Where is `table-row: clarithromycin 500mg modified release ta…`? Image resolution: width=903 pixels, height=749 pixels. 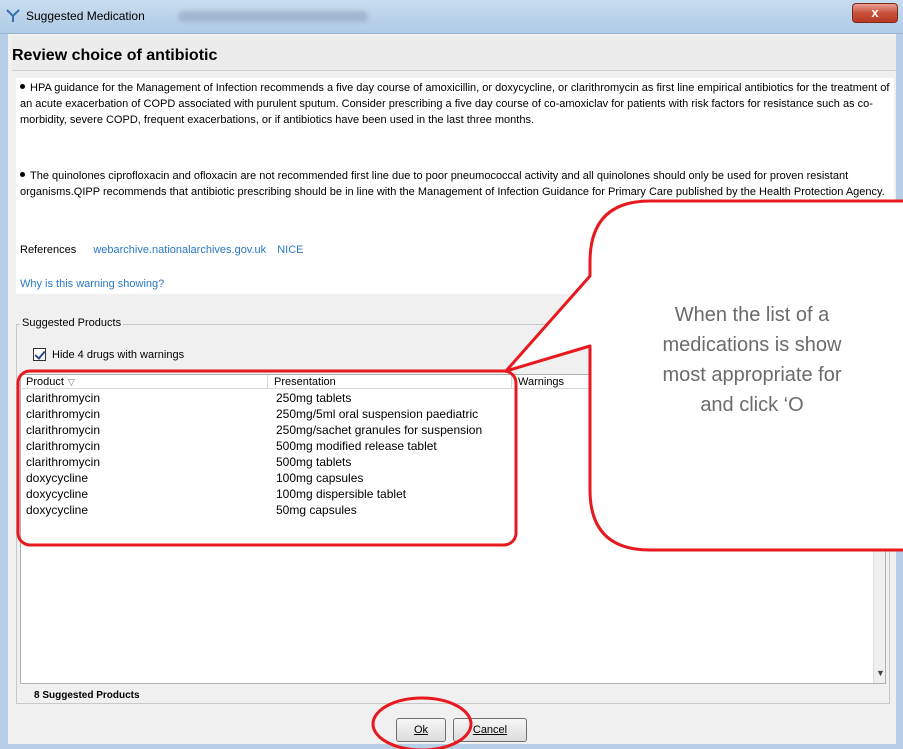
table-row: clarithromycin 500mg modified release ta… is located at coordinates (280, 446).